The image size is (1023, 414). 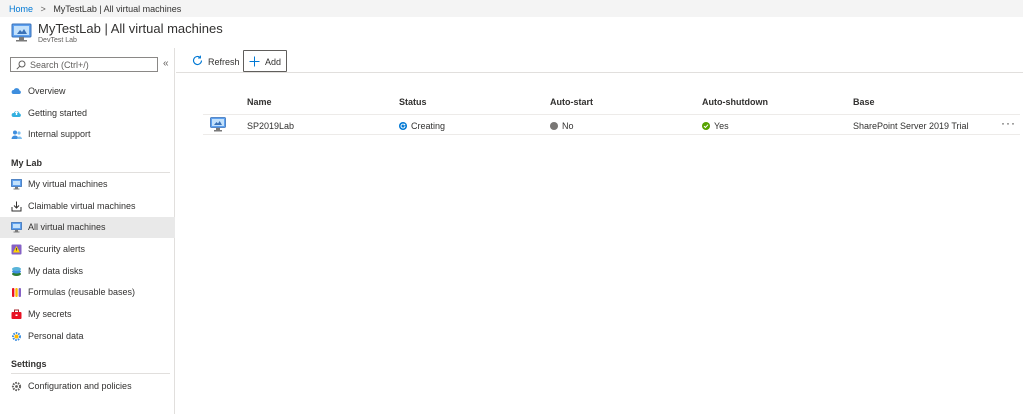 What do you see at coordinates (29, 364) in the screenshot?
I see `section-title-settings: Settings` at bounding box center [29, 364].